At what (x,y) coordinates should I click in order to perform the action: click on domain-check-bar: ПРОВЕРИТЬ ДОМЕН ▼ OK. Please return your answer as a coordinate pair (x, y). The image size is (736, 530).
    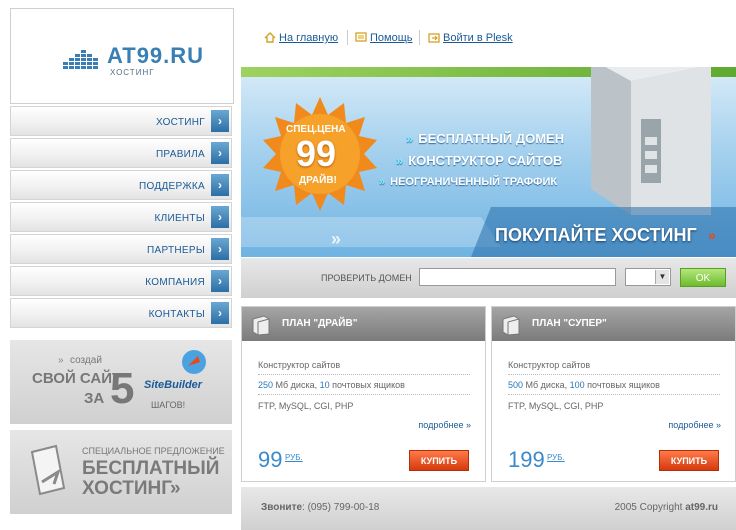
    Looking at the image, I should click on (488, 278).